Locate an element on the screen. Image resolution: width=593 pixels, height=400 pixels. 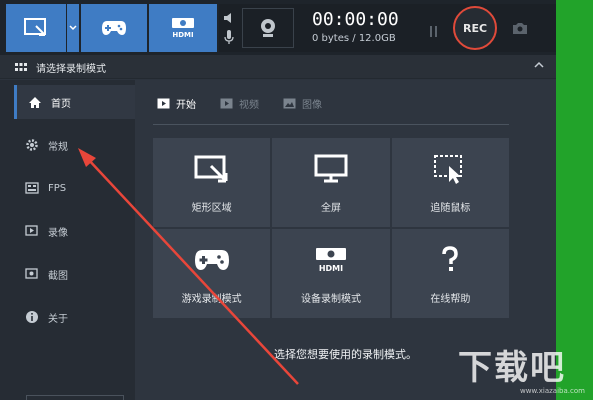
webcam-button is located at coordinates (268, 28).